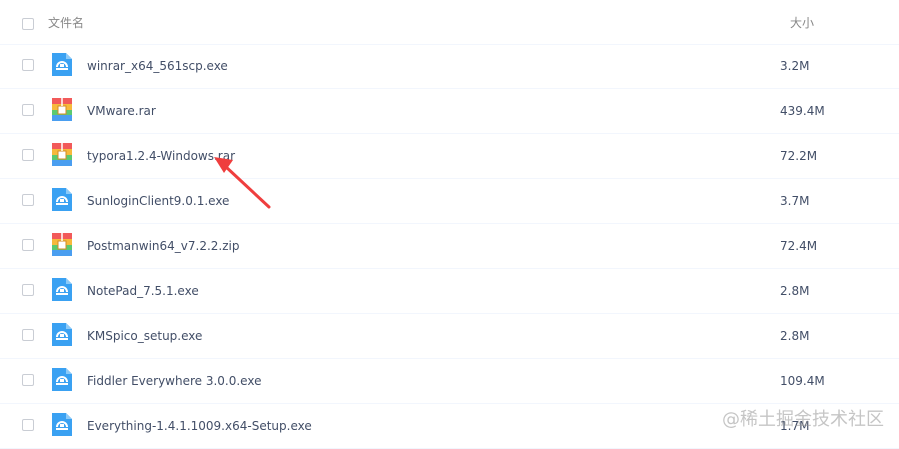 This screenshot has width=899, height=449. Describe the element at coordinates (163, 246) in the screenshot. I see `file-name: Postmanwin64_v7.2.2.zip` at that location.